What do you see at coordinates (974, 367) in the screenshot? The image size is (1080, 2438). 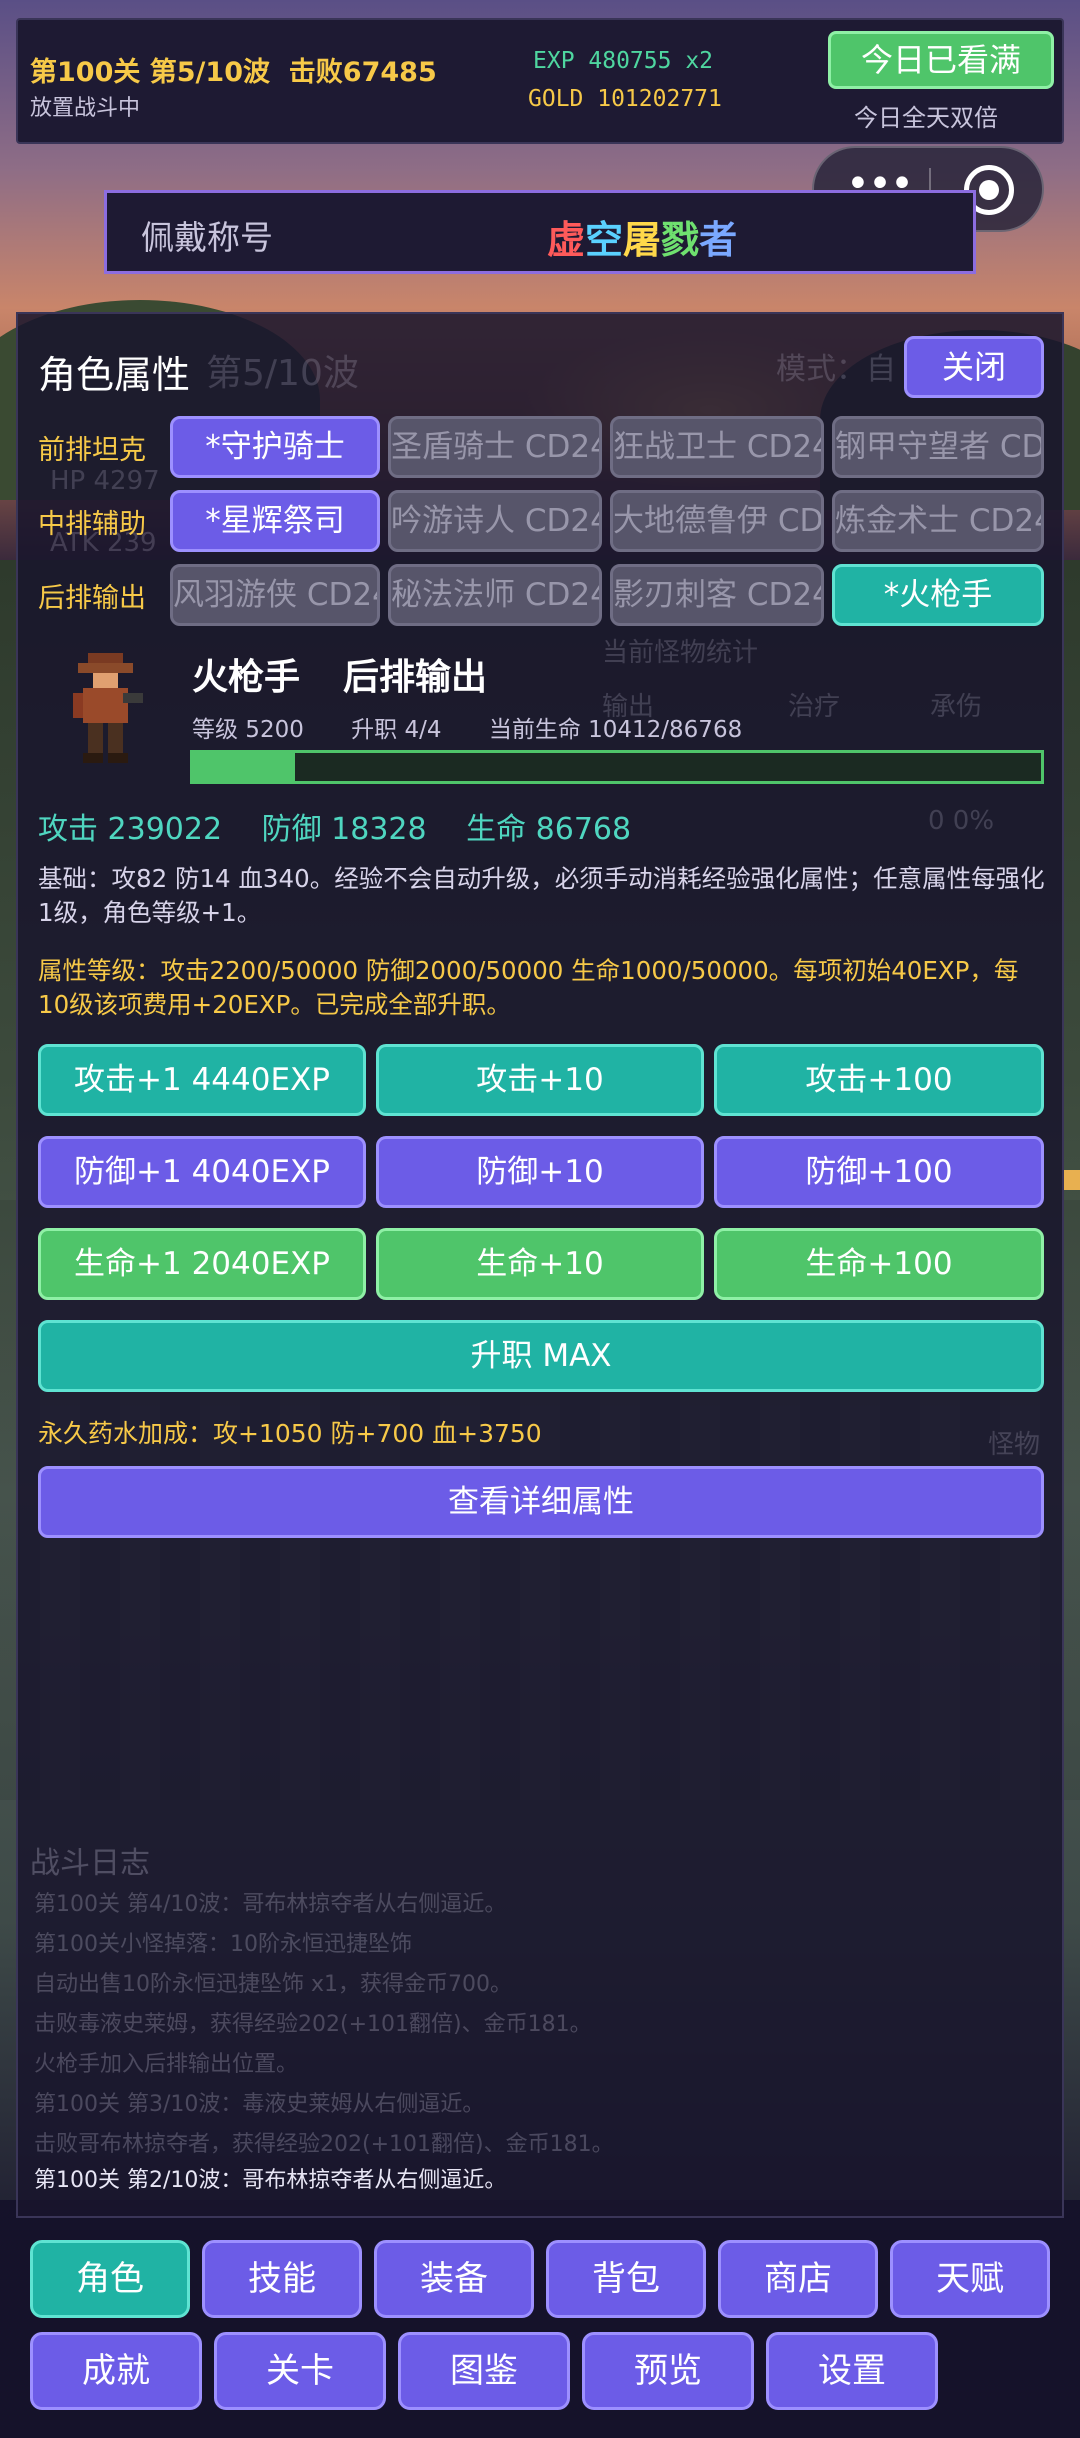 I see `close-button: 关闭` at bounding box center [974, 367].